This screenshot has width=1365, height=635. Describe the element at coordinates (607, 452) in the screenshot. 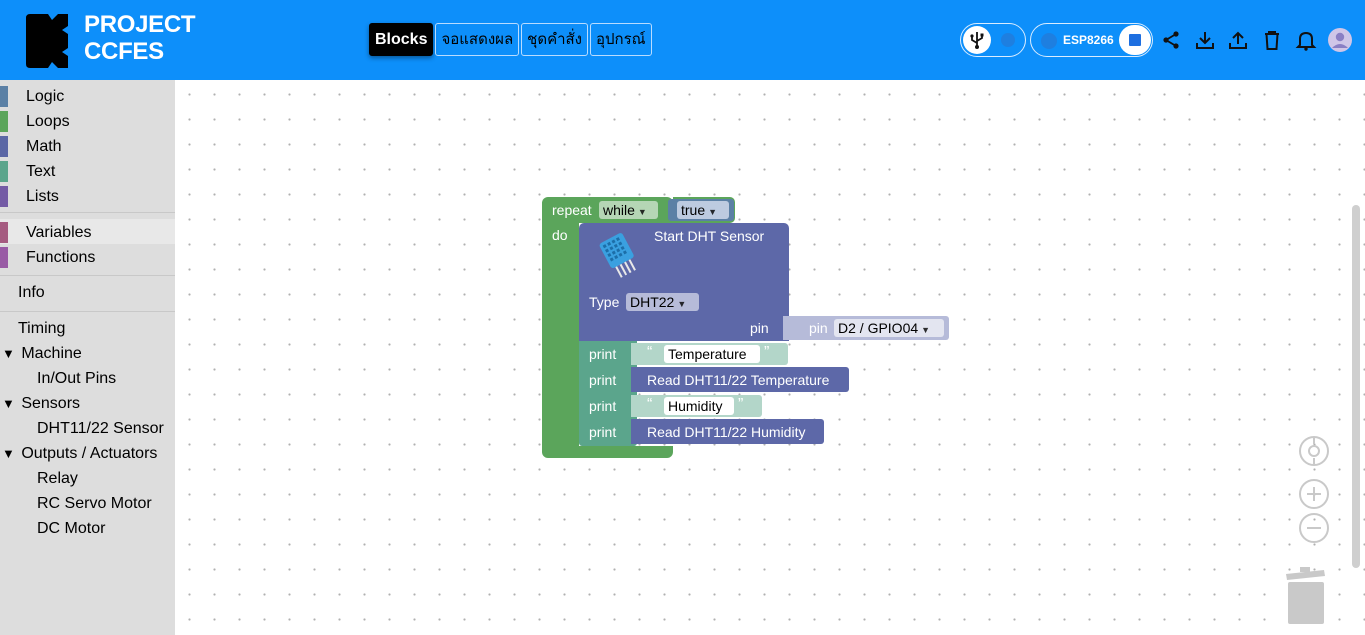

I see `repeat-block-footer` at that location.